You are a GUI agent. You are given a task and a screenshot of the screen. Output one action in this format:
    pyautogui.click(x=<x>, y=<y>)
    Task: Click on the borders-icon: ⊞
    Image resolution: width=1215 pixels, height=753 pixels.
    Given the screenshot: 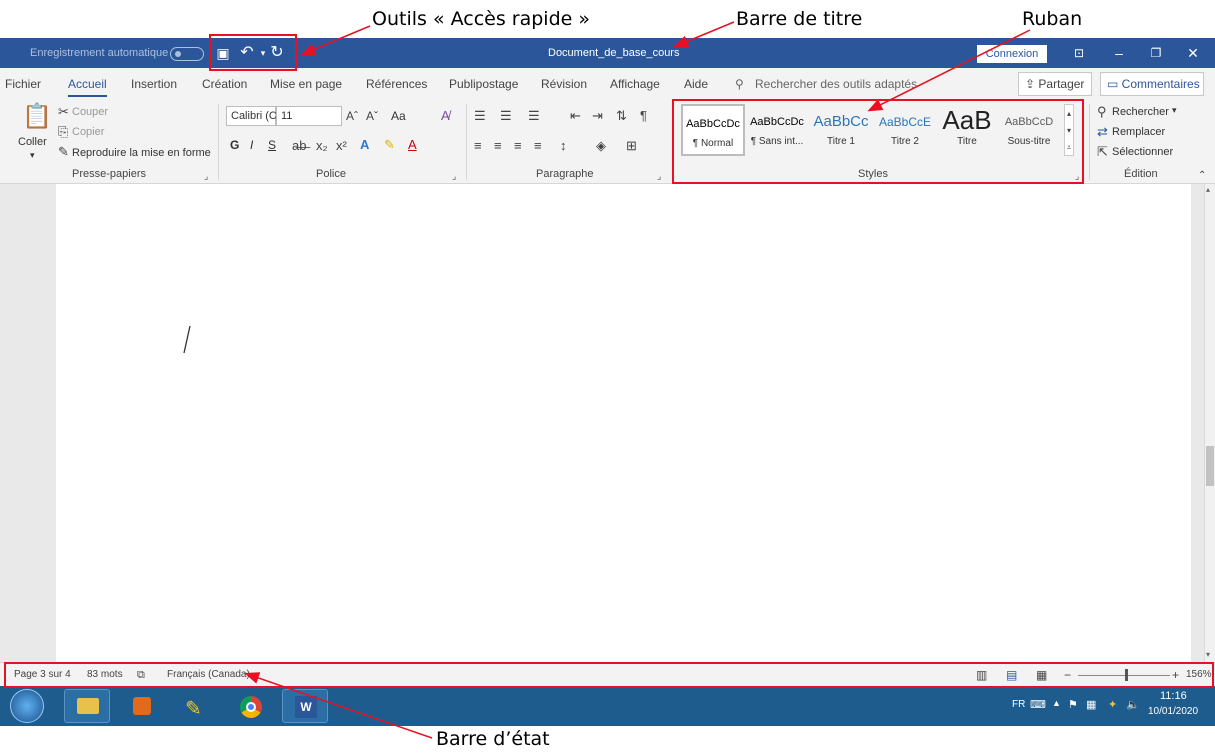 What is the action you would take?
    pyautogui.click(x=631, y=146)
    